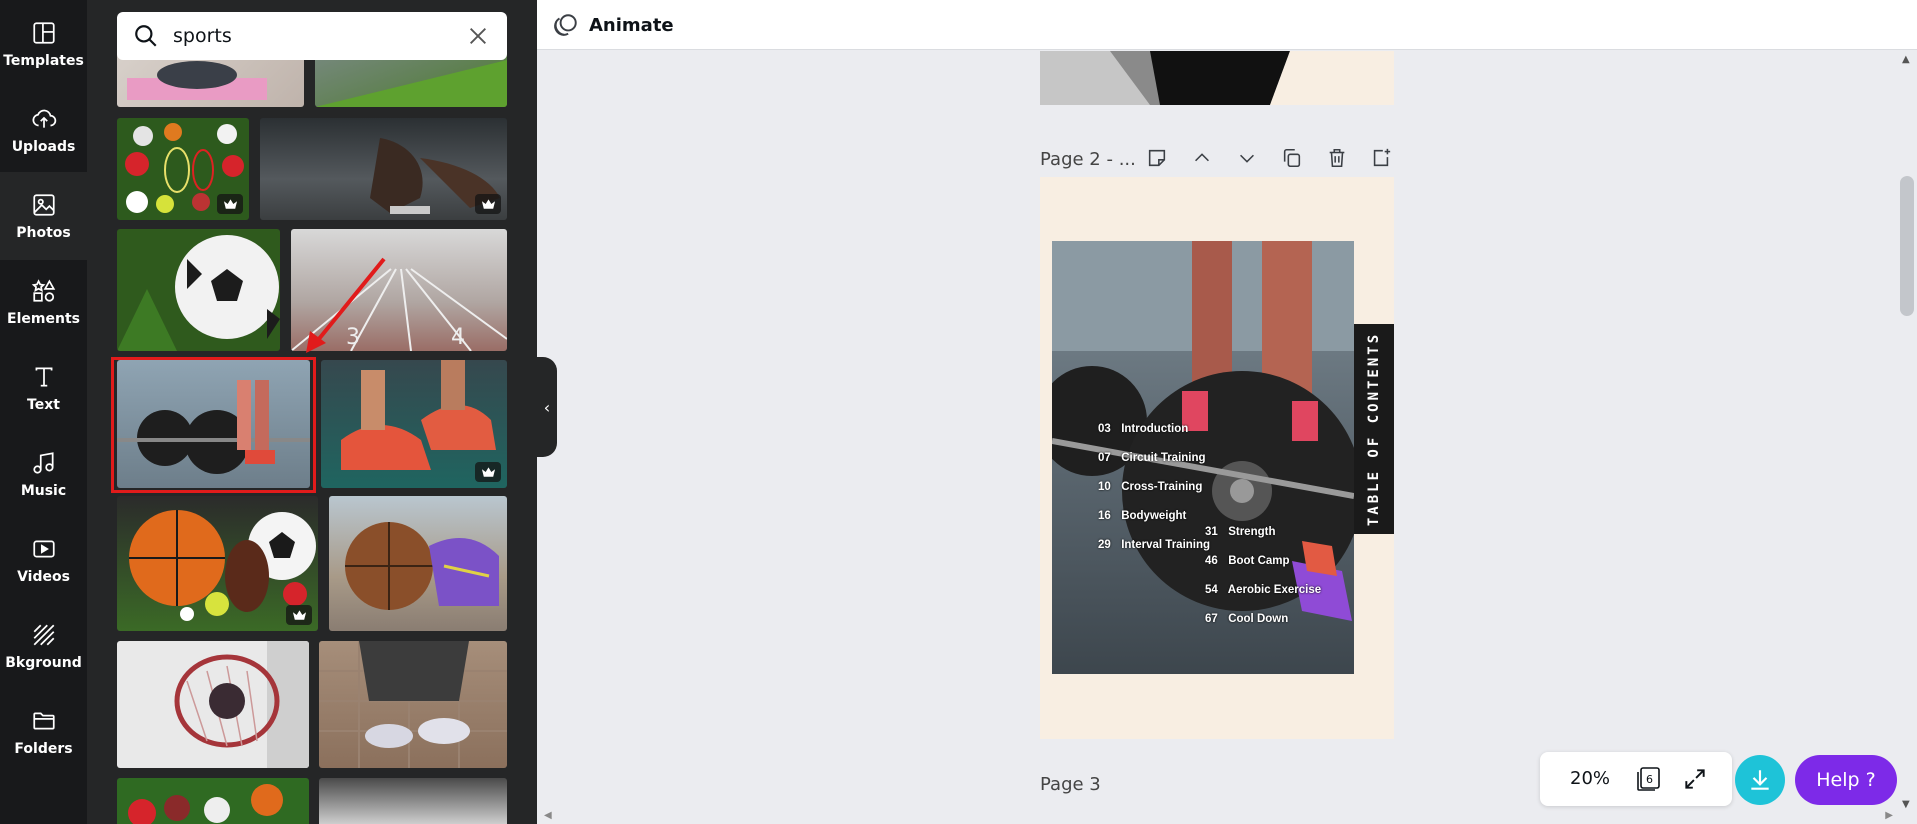 This screenshot has width=1917, height=824. I want to click on rail-label: Videos, so click(43, 577).